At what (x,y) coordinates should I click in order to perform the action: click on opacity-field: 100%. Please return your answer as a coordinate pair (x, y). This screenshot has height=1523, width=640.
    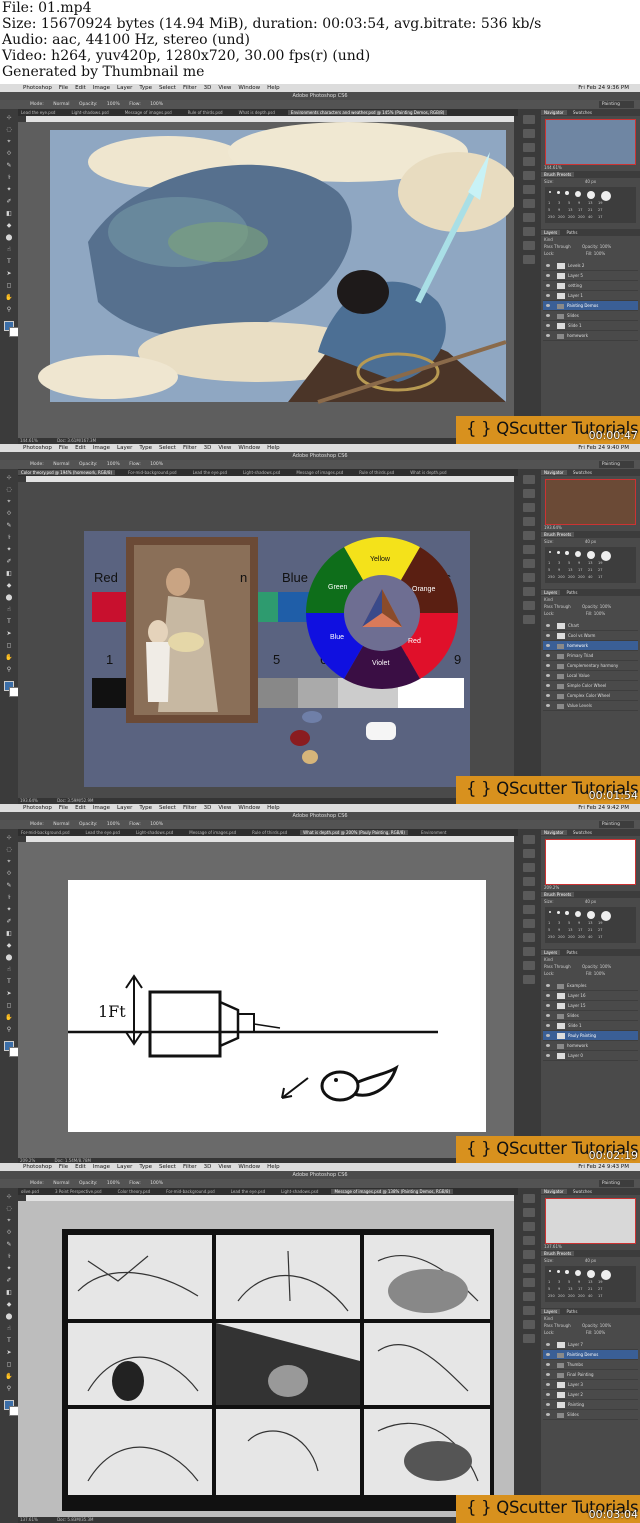
    Looking at the image, I should click on (113, 1183).